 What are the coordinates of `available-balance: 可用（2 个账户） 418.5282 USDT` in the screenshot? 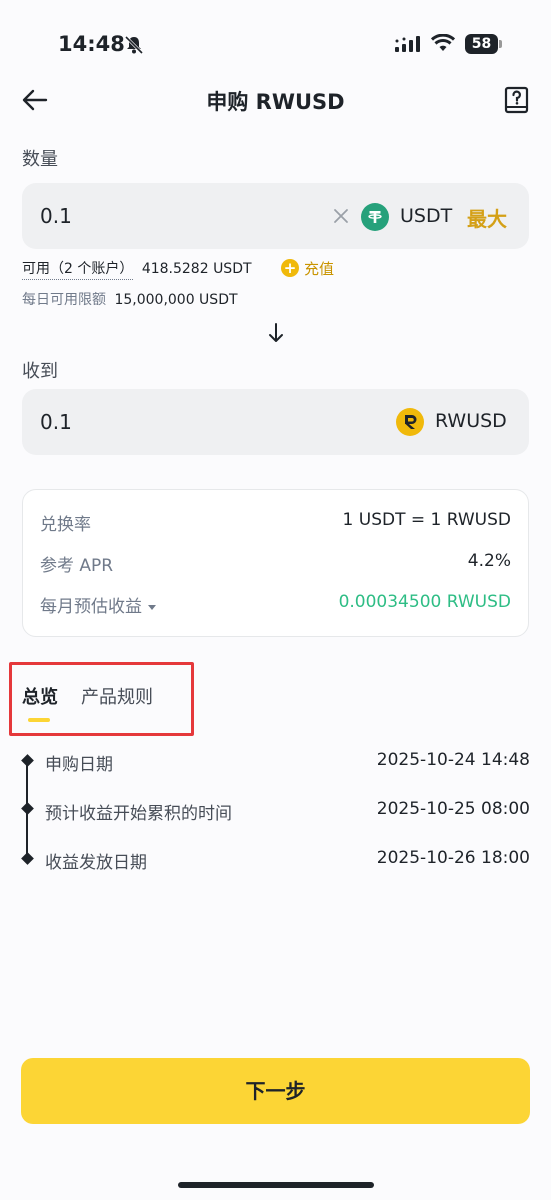 It's located at (137, 269).